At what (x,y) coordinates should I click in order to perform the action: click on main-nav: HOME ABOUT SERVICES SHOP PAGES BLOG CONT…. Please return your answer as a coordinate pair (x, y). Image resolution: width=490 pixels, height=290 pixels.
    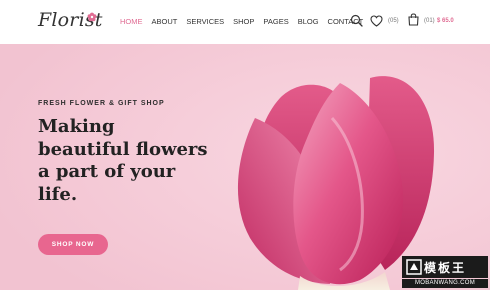
    Looking at the image, I should click on (246, 21).